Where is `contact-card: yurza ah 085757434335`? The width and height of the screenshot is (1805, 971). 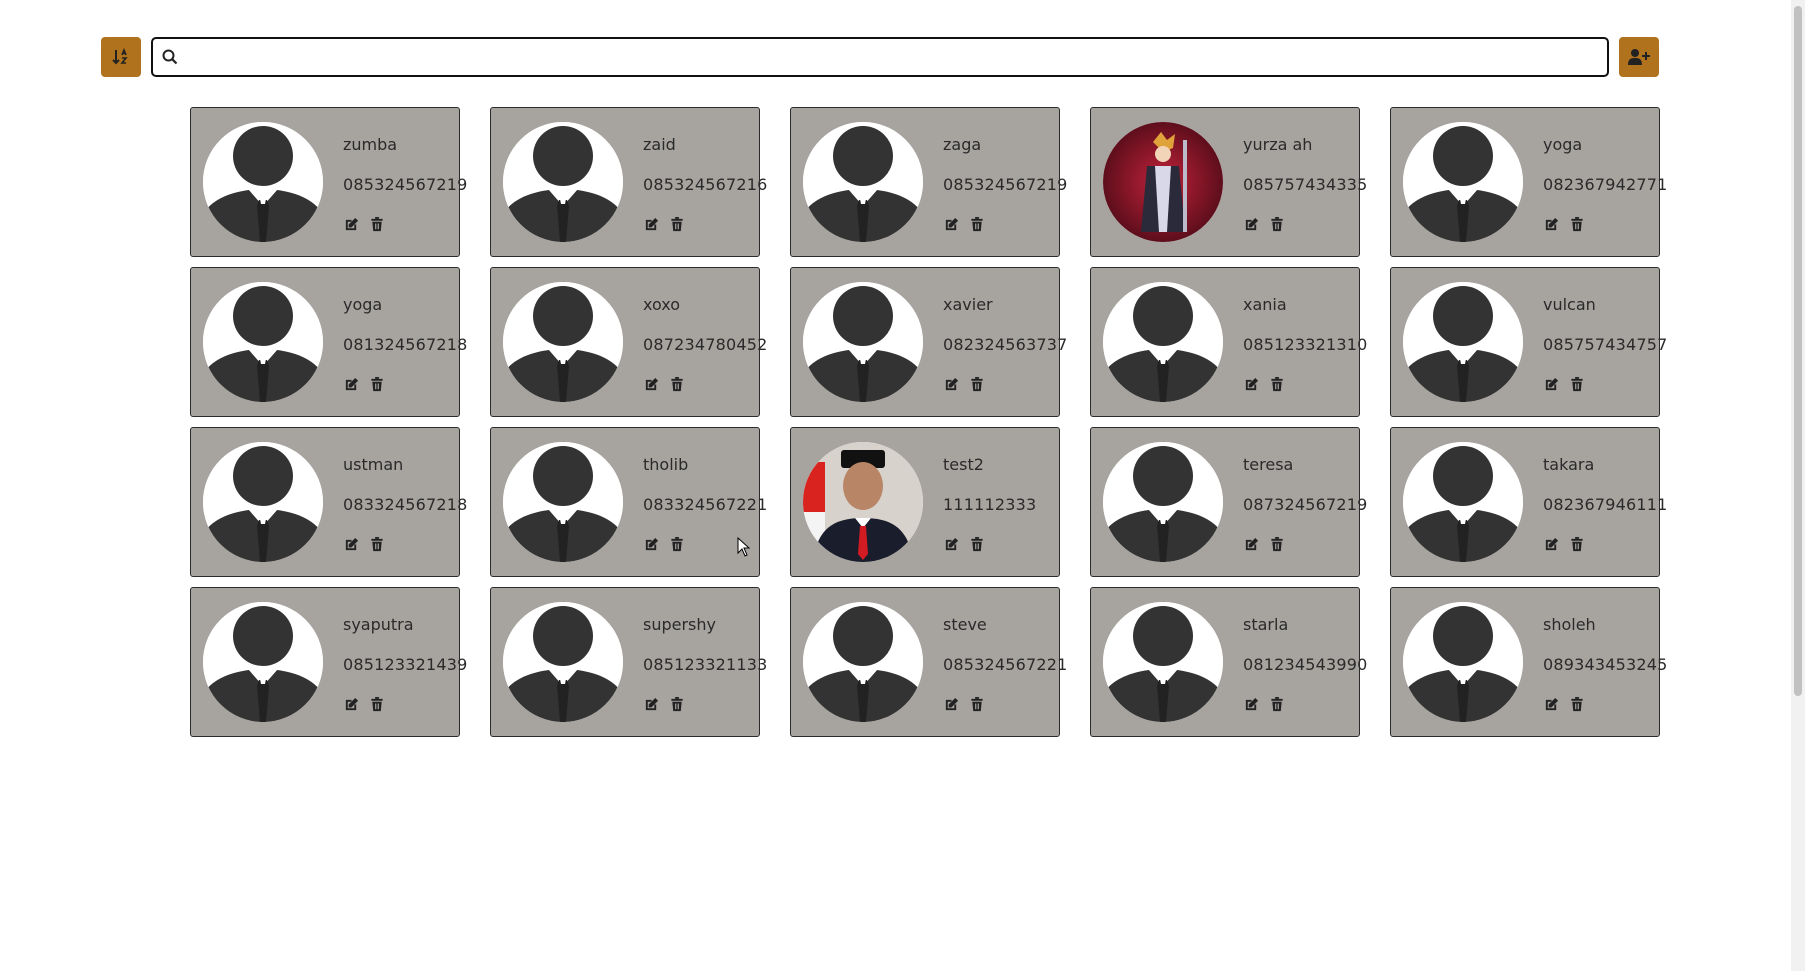 contact-card: yurza ah 085757434335 is located at coordinates (1228, 182).